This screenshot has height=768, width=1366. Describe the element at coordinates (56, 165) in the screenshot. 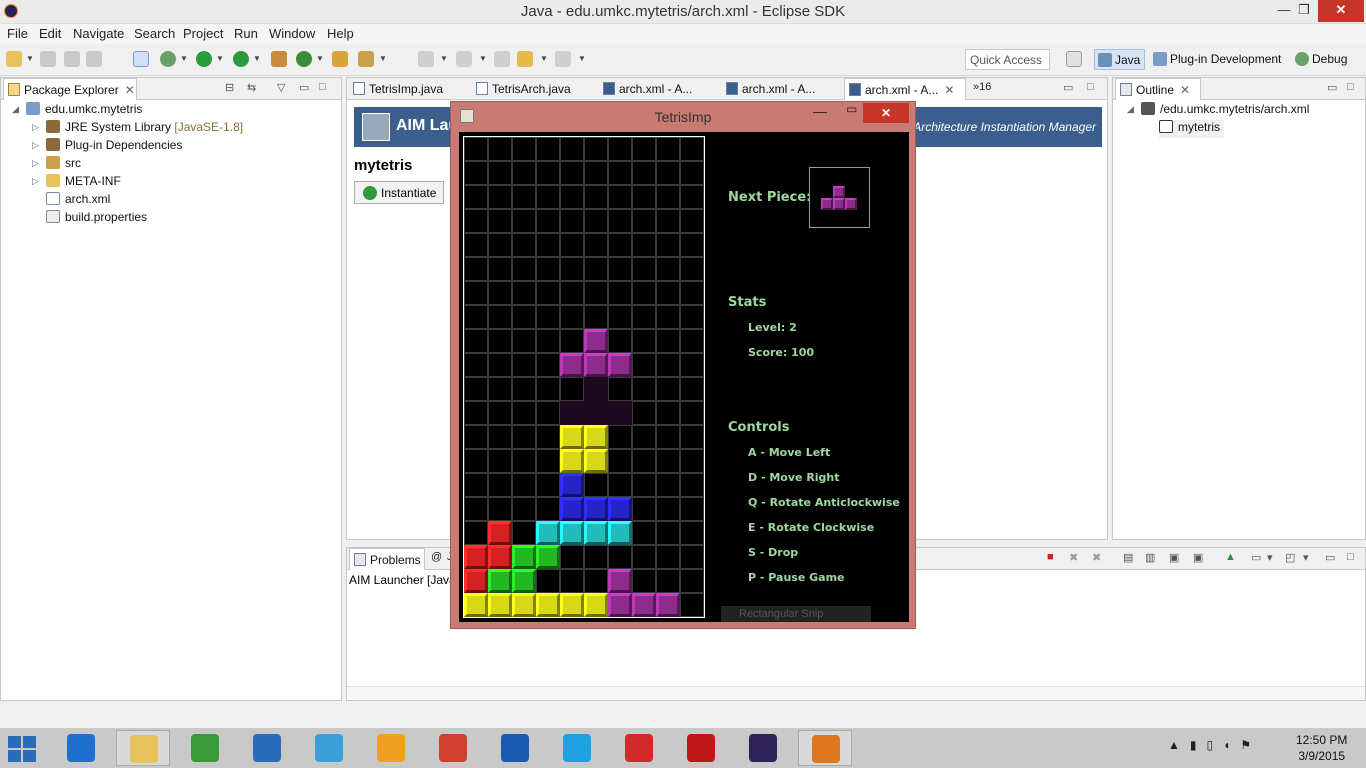

I see `tree-item: ▷ src` at that location.